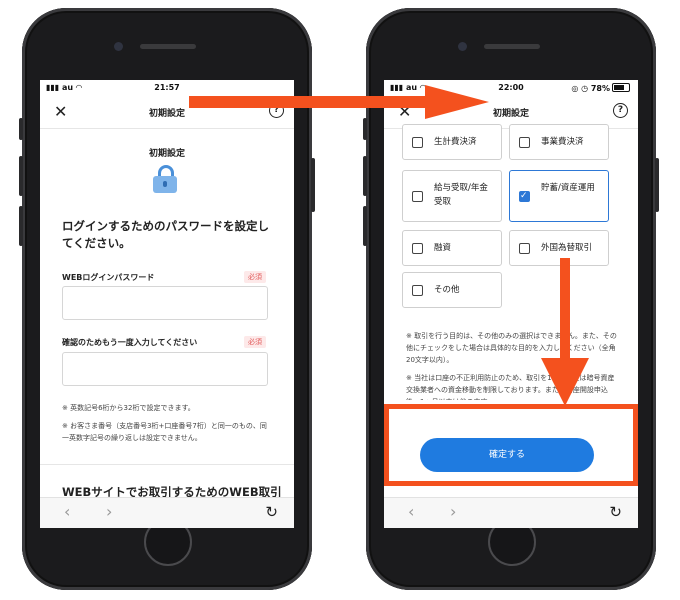 This screenshot has height=600, width=680. Describe the element at coordinates (600, 88) in the screenshot. I see `battery-status: ◎ ◷ 78%` at that location.